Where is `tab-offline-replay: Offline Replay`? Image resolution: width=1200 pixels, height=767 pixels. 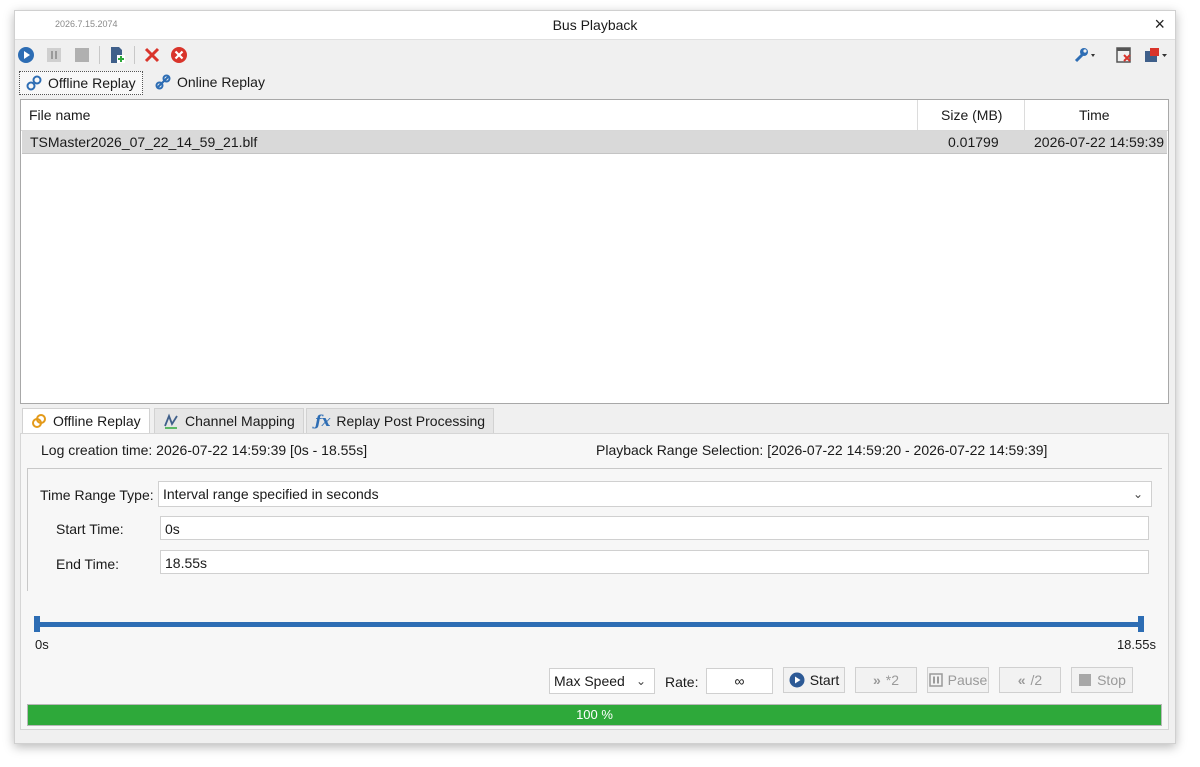
tab-offline-replay: Offline Replay is located at coordinates (81, 83).